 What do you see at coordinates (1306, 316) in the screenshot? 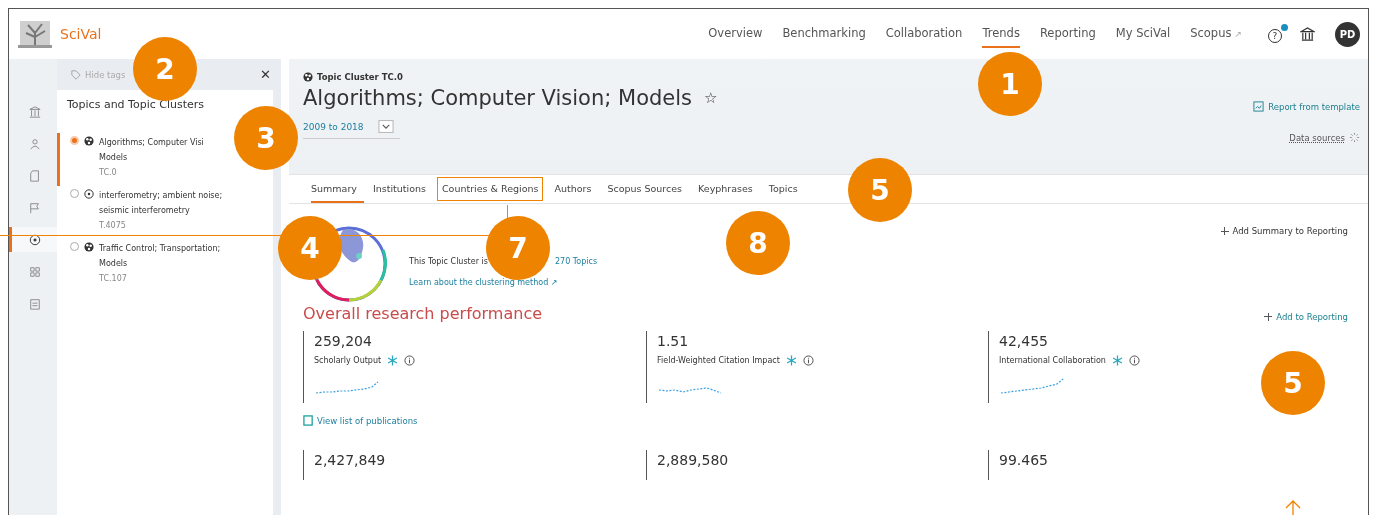
I see `add-to-reporting-button: Add to Reporting` at bounding box center [1306, 316].